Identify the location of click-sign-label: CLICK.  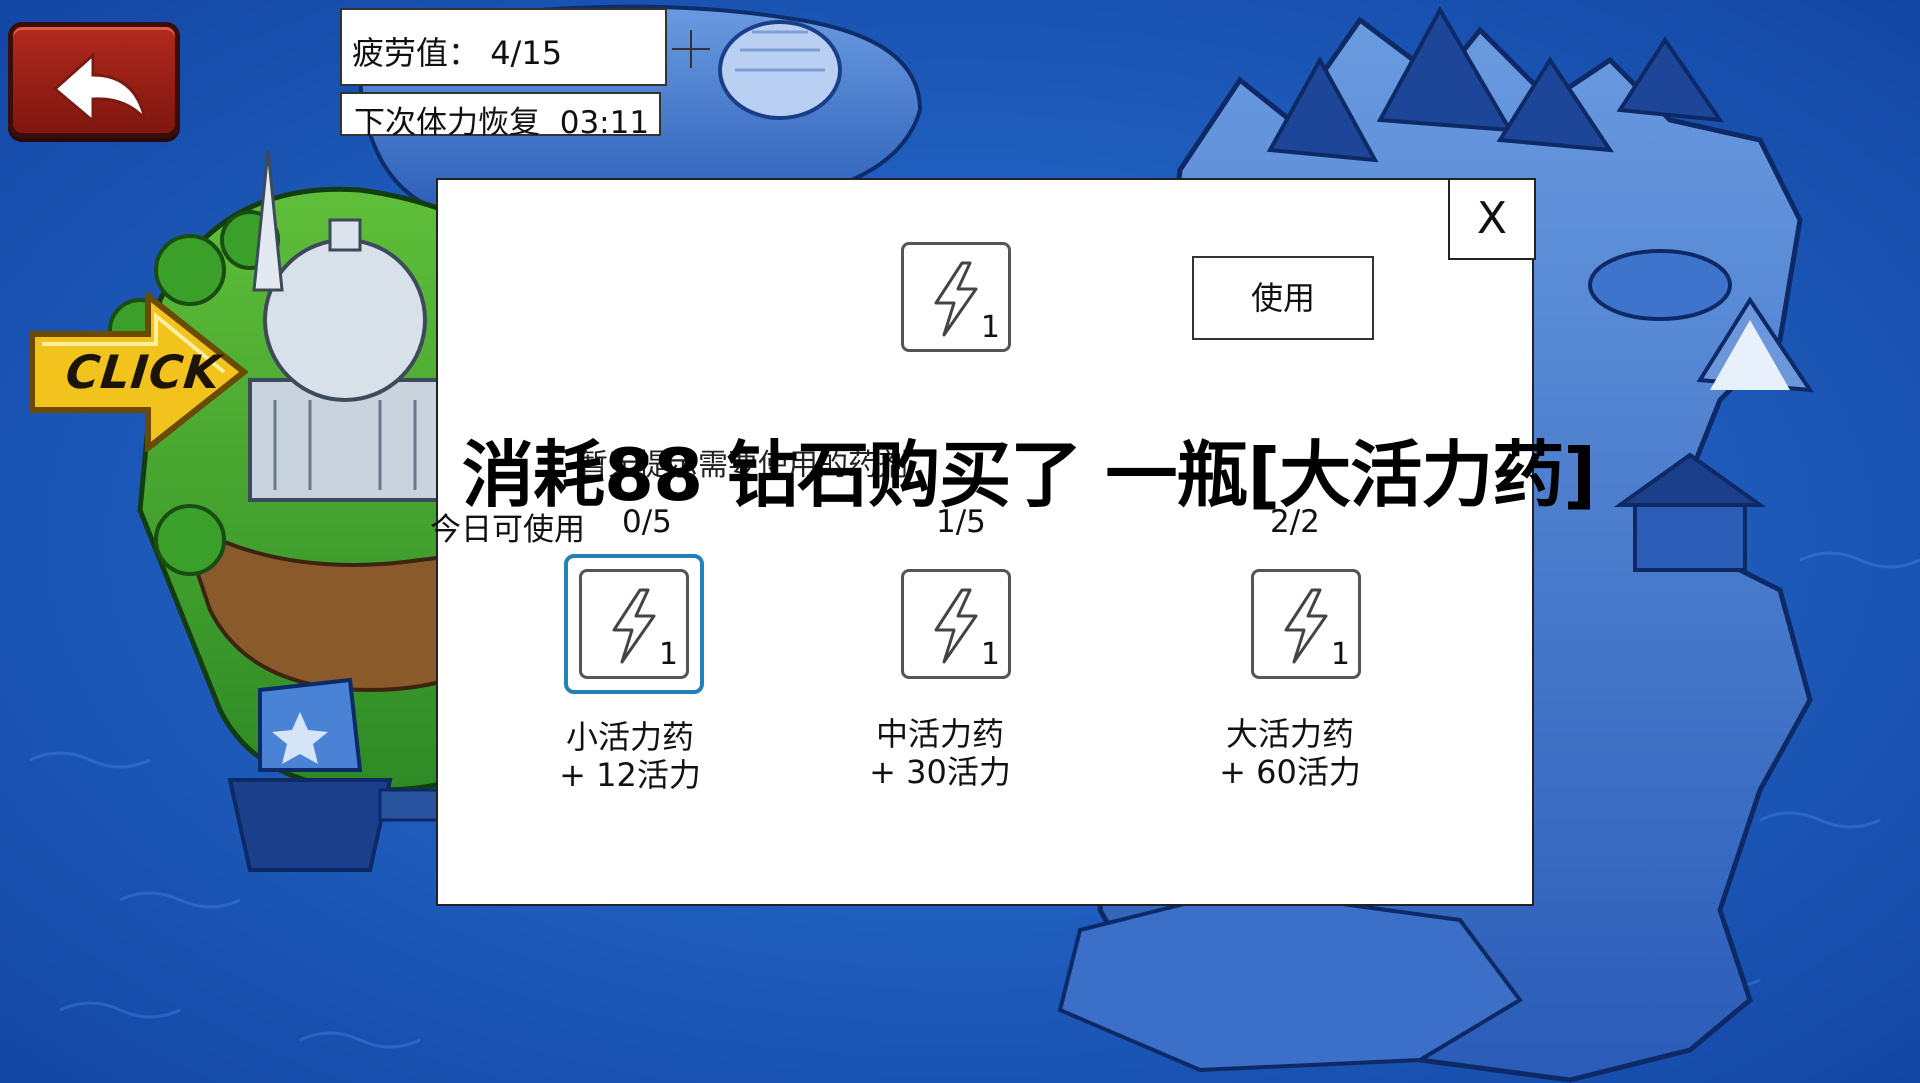
(143, 372).